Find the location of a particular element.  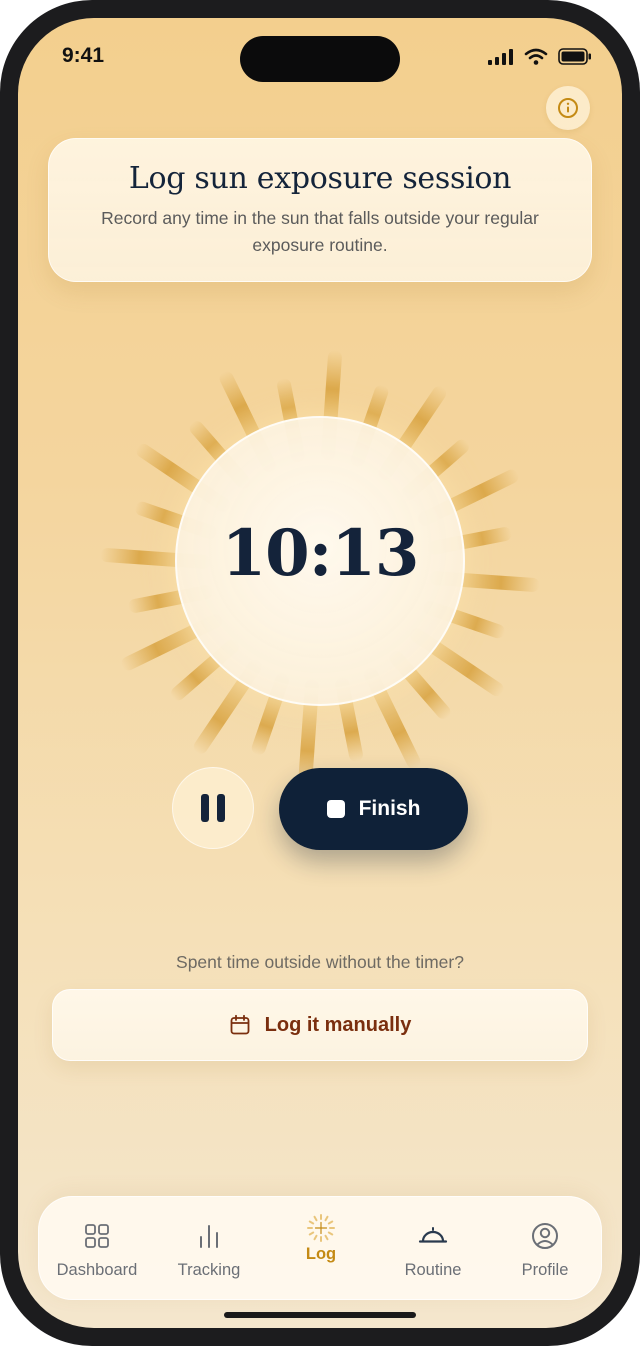

tab-profile: Profile is located at coordinates (545, 1249).